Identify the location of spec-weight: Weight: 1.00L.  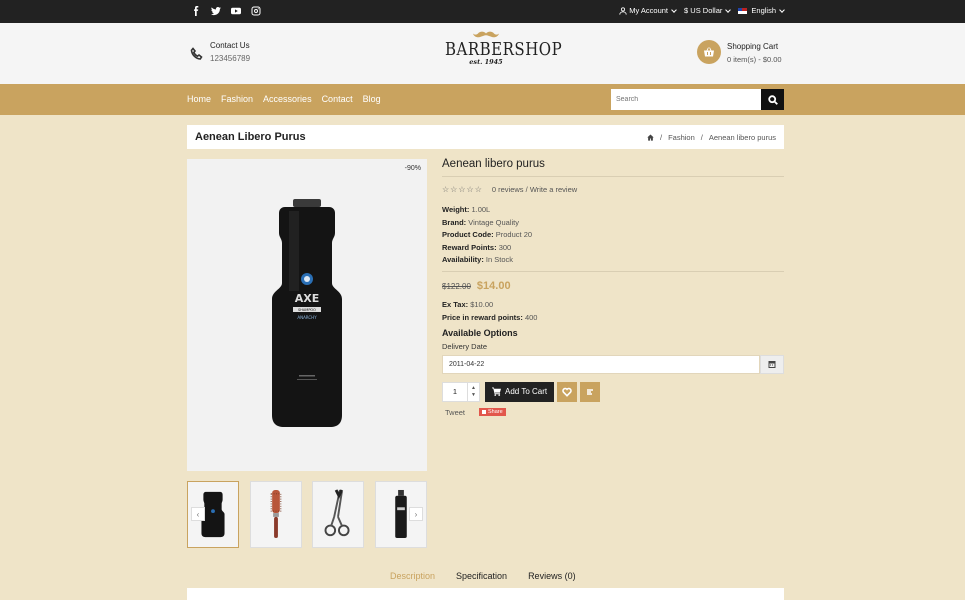
(466, 209).